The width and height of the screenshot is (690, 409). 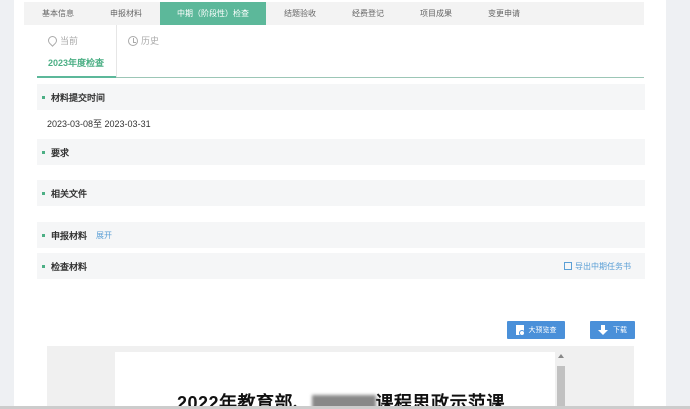 What do you see at coordinates (126, 13) in the screenshot?
I see `tab-application-materials: 申报材料` at bounding box center [126, 13].